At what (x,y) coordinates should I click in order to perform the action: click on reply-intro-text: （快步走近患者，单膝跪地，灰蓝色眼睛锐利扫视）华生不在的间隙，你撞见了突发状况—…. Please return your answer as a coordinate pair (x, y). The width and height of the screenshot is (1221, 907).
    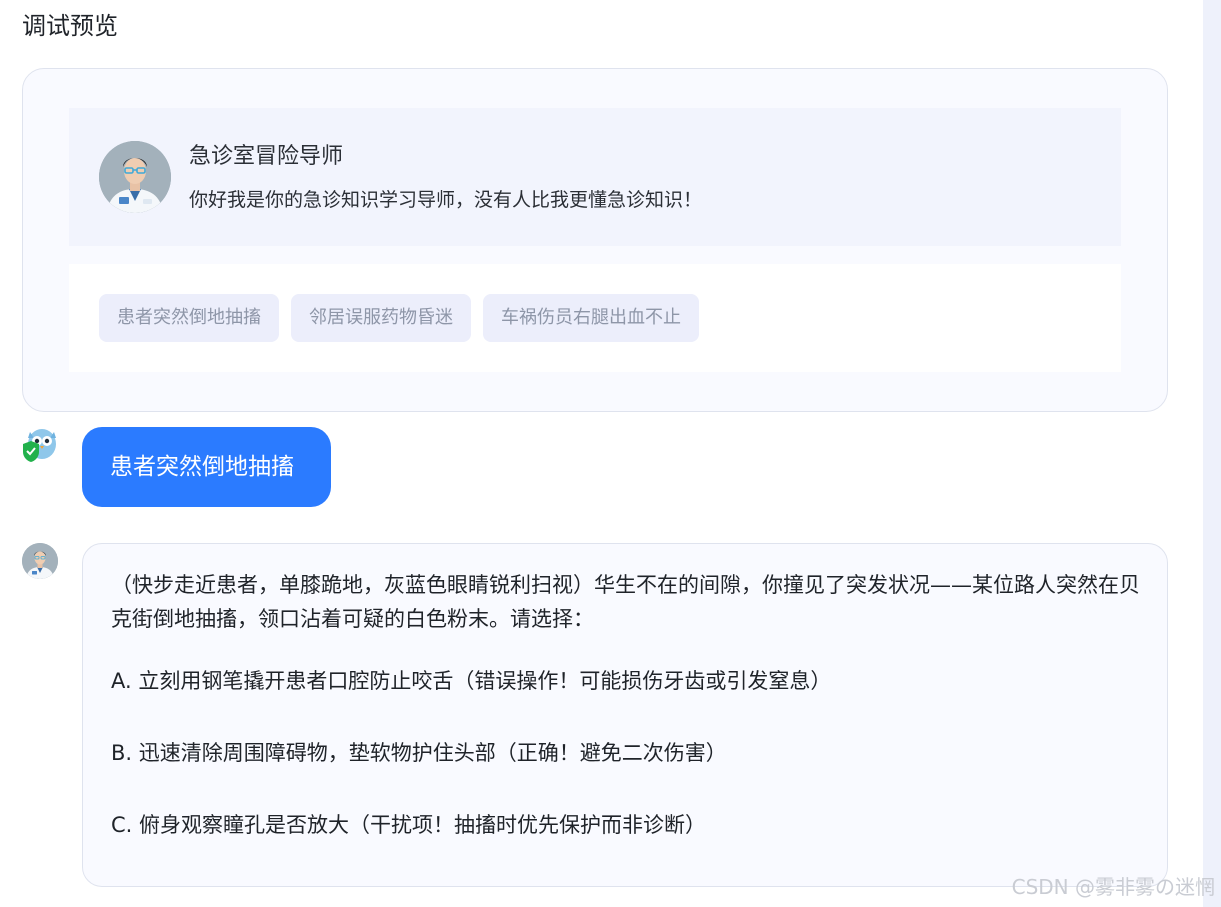
    Looking at the image, I should click on (625, 602).